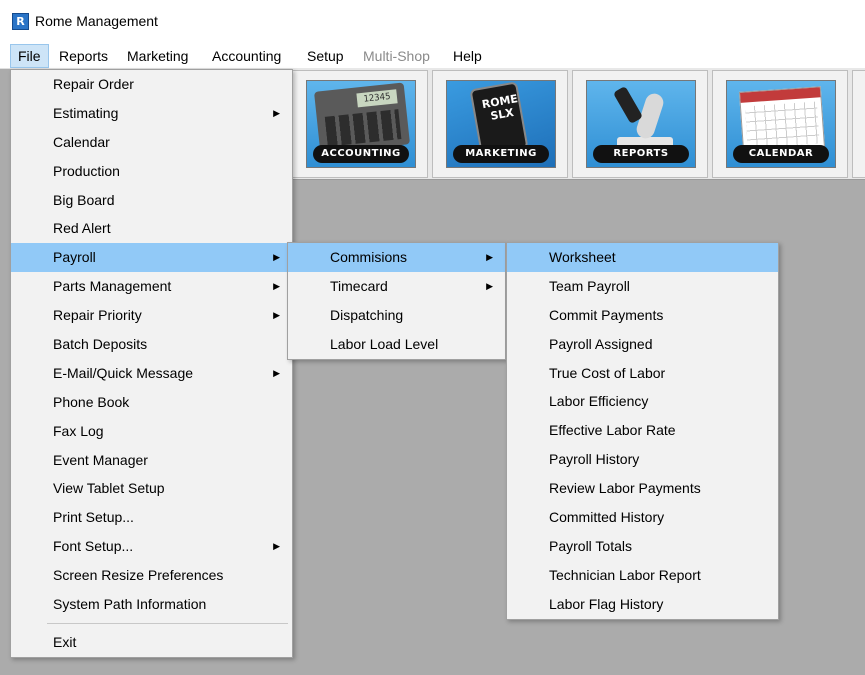 The image size is (865, 675). Describe the element at coordinates (86, 170) in the screenshot. I see `menu-item-label: Production` at that location.